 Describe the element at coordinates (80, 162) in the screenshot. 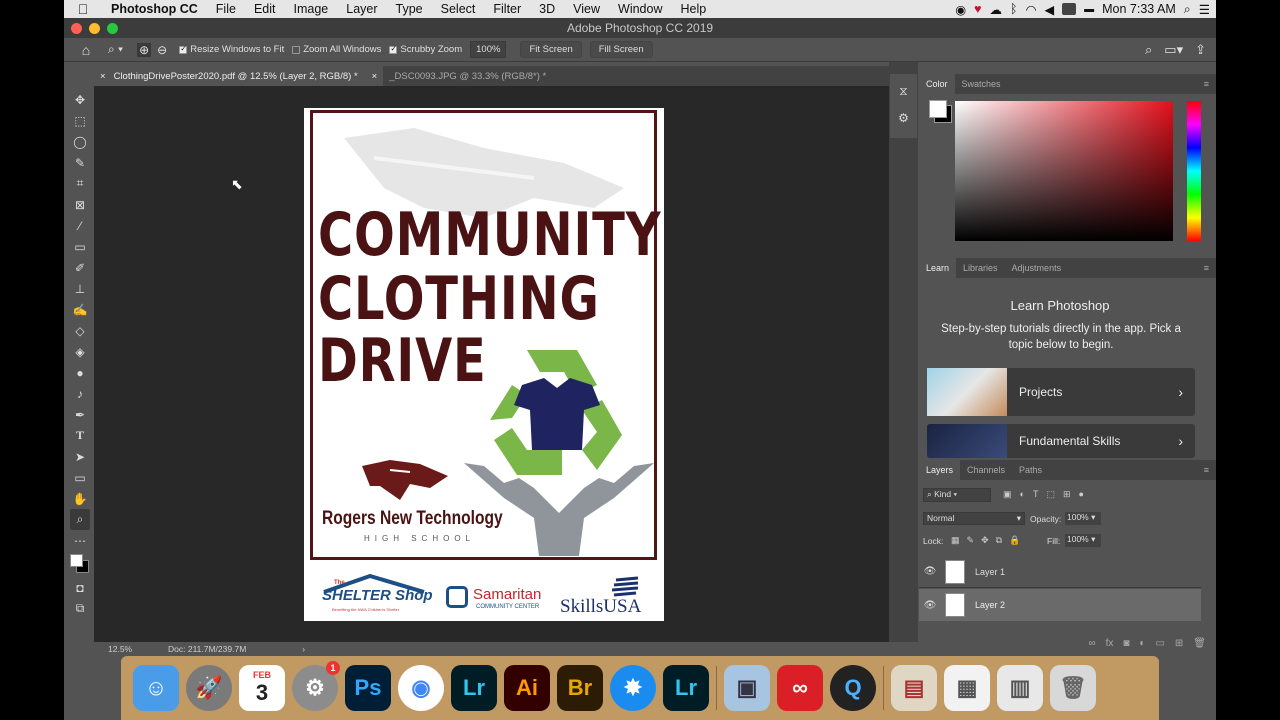

I see `quick-selection-tool-icon: ✎` at that location.